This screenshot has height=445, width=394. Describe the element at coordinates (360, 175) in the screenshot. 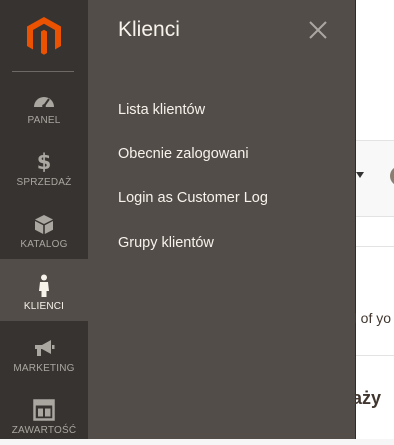

I see `caret-down-icon` at that location.